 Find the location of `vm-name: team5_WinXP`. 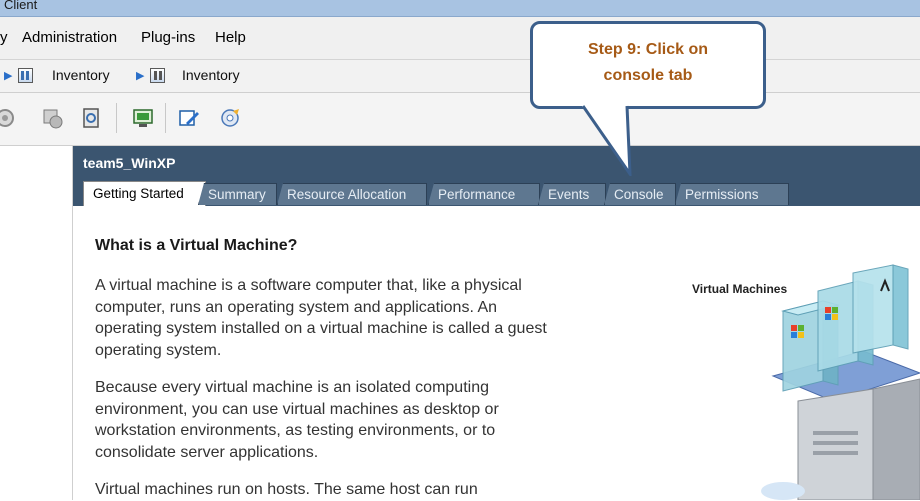

vm-name: team5_WinXP is located at coordinates (129, 163).